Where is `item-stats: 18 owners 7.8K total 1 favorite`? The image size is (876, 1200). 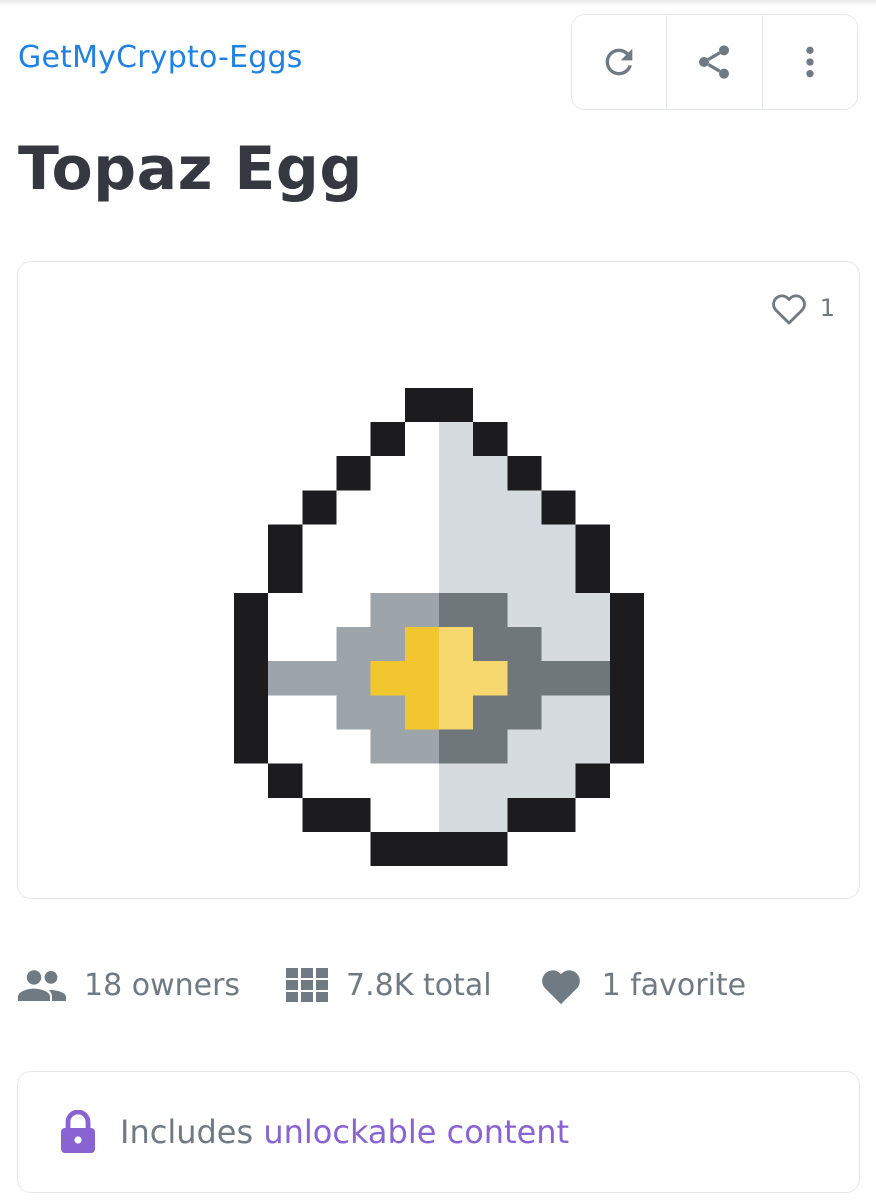 item-stats: 18 owners 7.8K total 1 favorite is located at coordinates (405, 985).